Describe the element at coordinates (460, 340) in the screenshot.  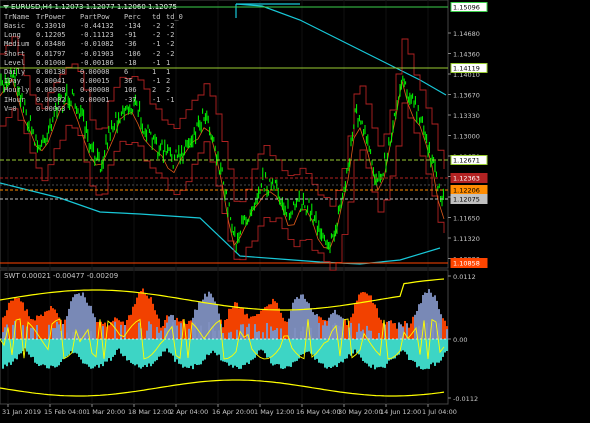
I see `indicator-tick-label: 0.00` at that location.